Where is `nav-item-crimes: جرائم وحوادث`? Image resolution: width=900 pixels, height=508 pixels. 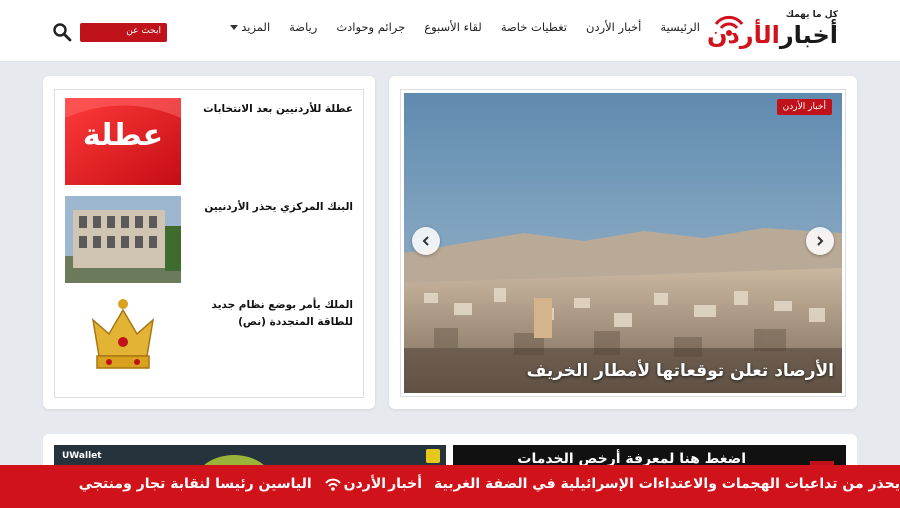 nav-item-crimes: جرائم وحوادث is located at coordinates (370, 27).